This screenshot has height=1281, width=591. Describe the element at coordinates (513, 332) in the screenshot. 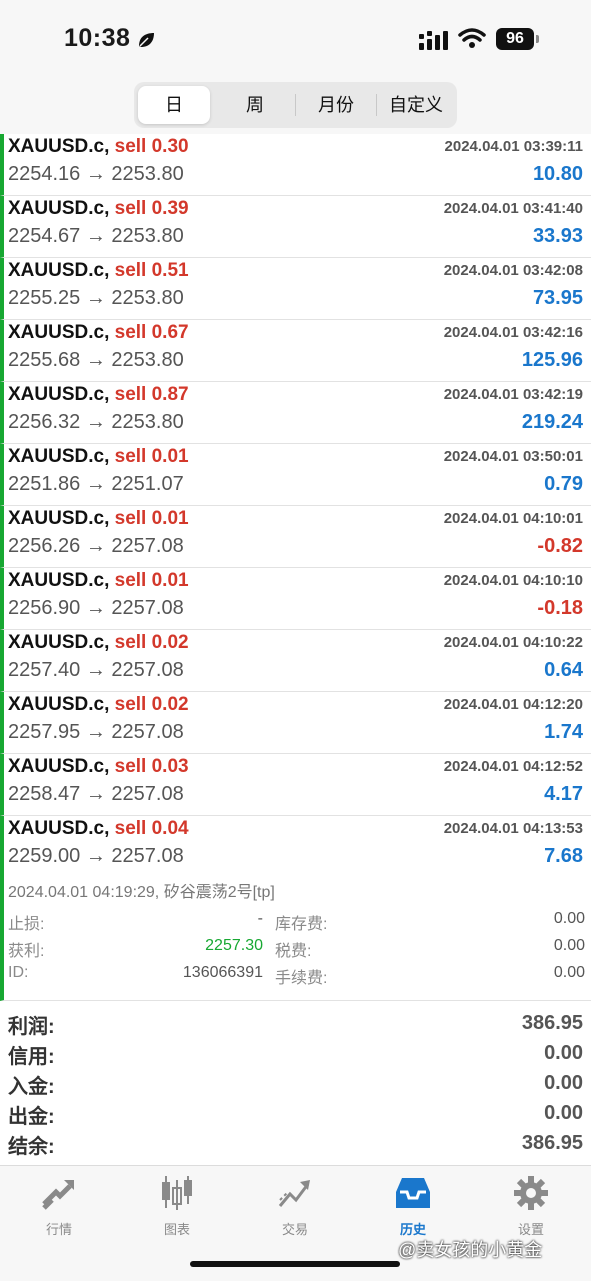

I see `trade-time: 2024.04.01 03:42:16` at that location.